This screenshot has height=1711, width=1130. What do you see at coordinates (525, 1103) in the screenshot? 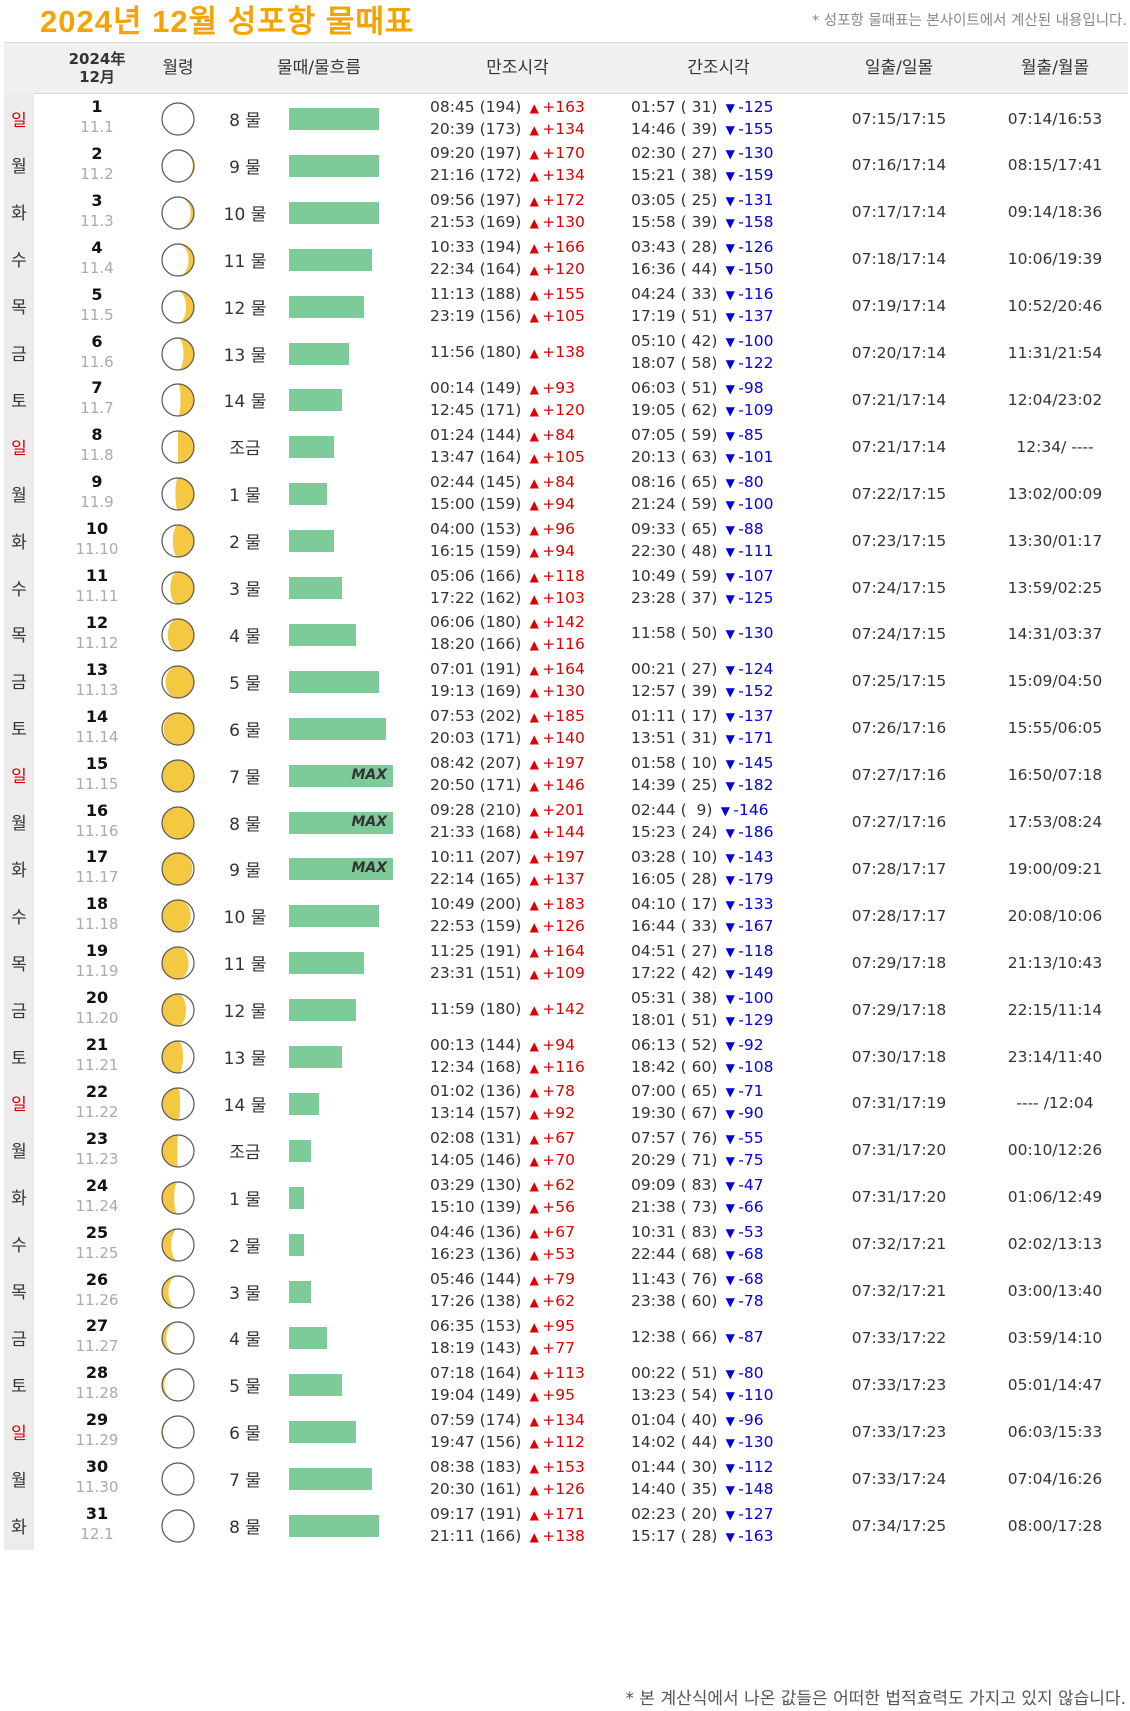
I see `high-tide-cell: 01:02 (136) ▲ +78 13:14 (157) ▲ +92` at bounding box center [525, 1103].